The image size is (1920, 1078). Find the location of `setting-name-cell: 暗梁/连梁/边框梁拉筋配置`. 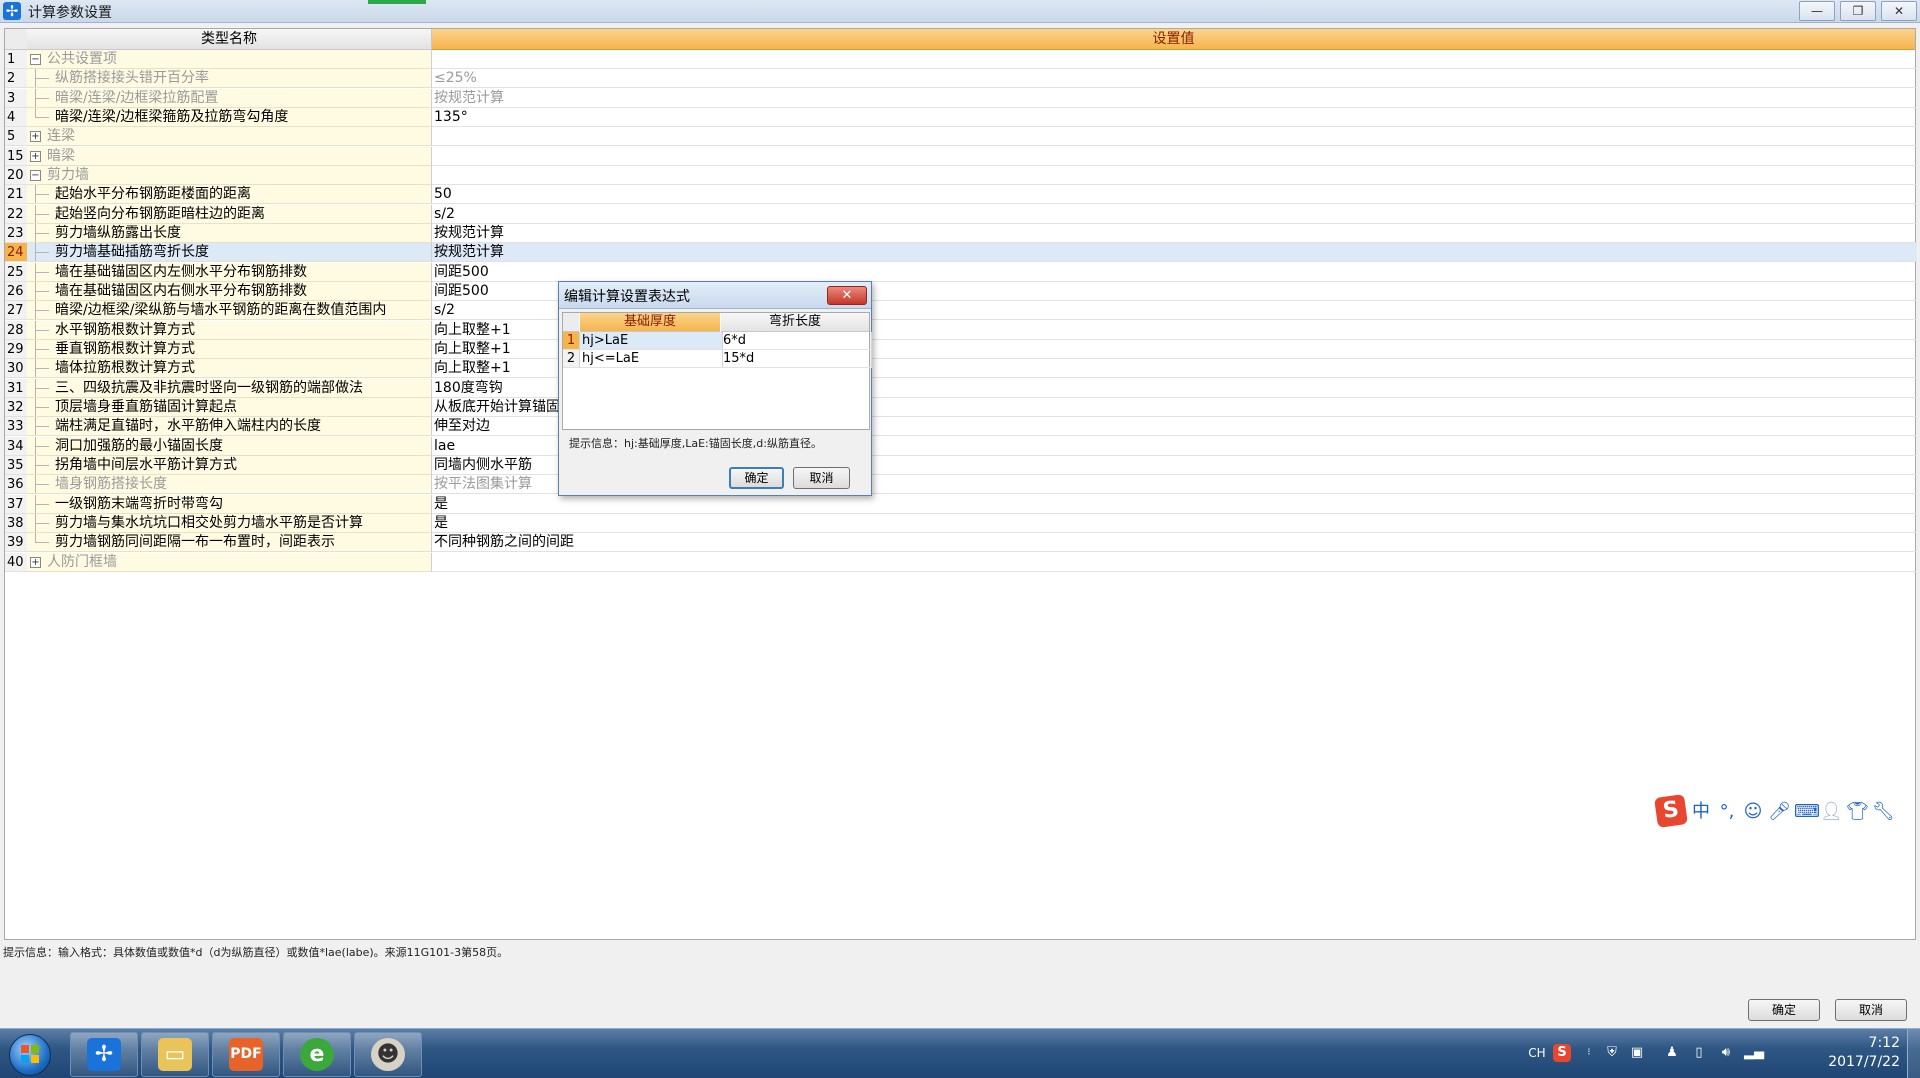

setting-name-cell: 暗梁/连梁/边框梁拉筋配置 is located at coordinates (229, 98).